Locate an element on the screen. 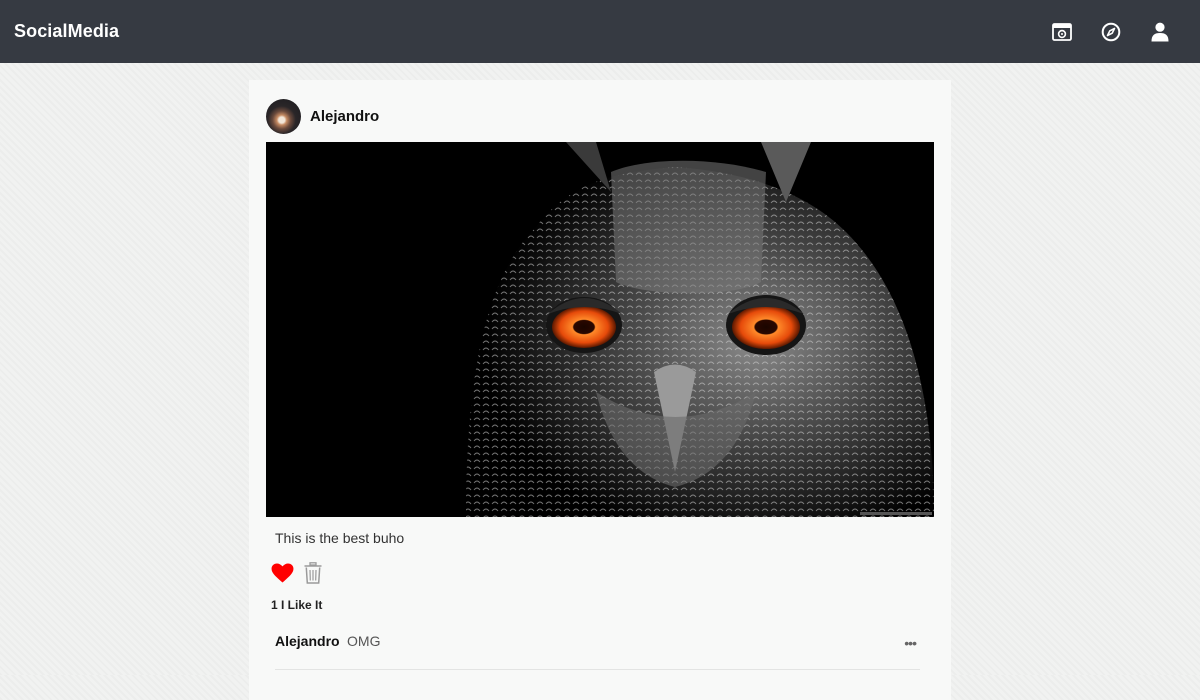 The width and height of the screenshot is (1200, 700). avatar is located at coordinates (283, 116).